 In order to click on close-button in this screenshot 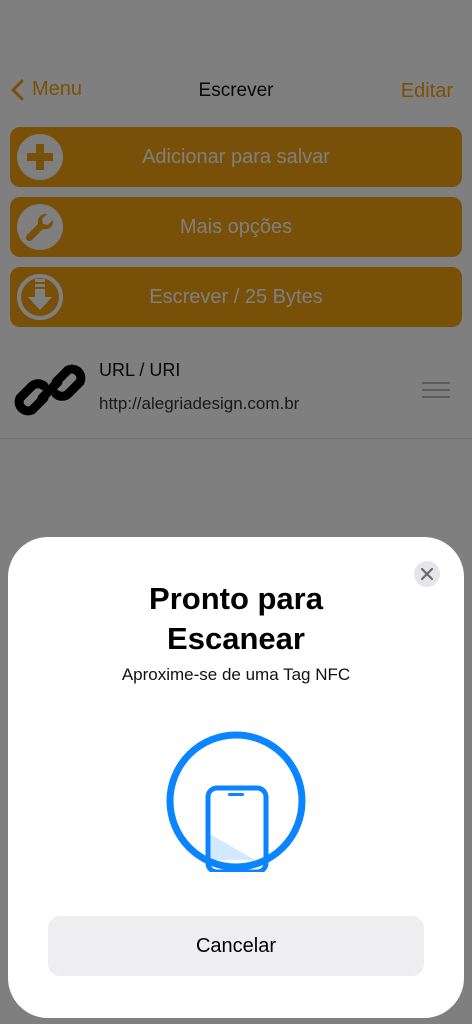, I will do `click(427, 574)`.